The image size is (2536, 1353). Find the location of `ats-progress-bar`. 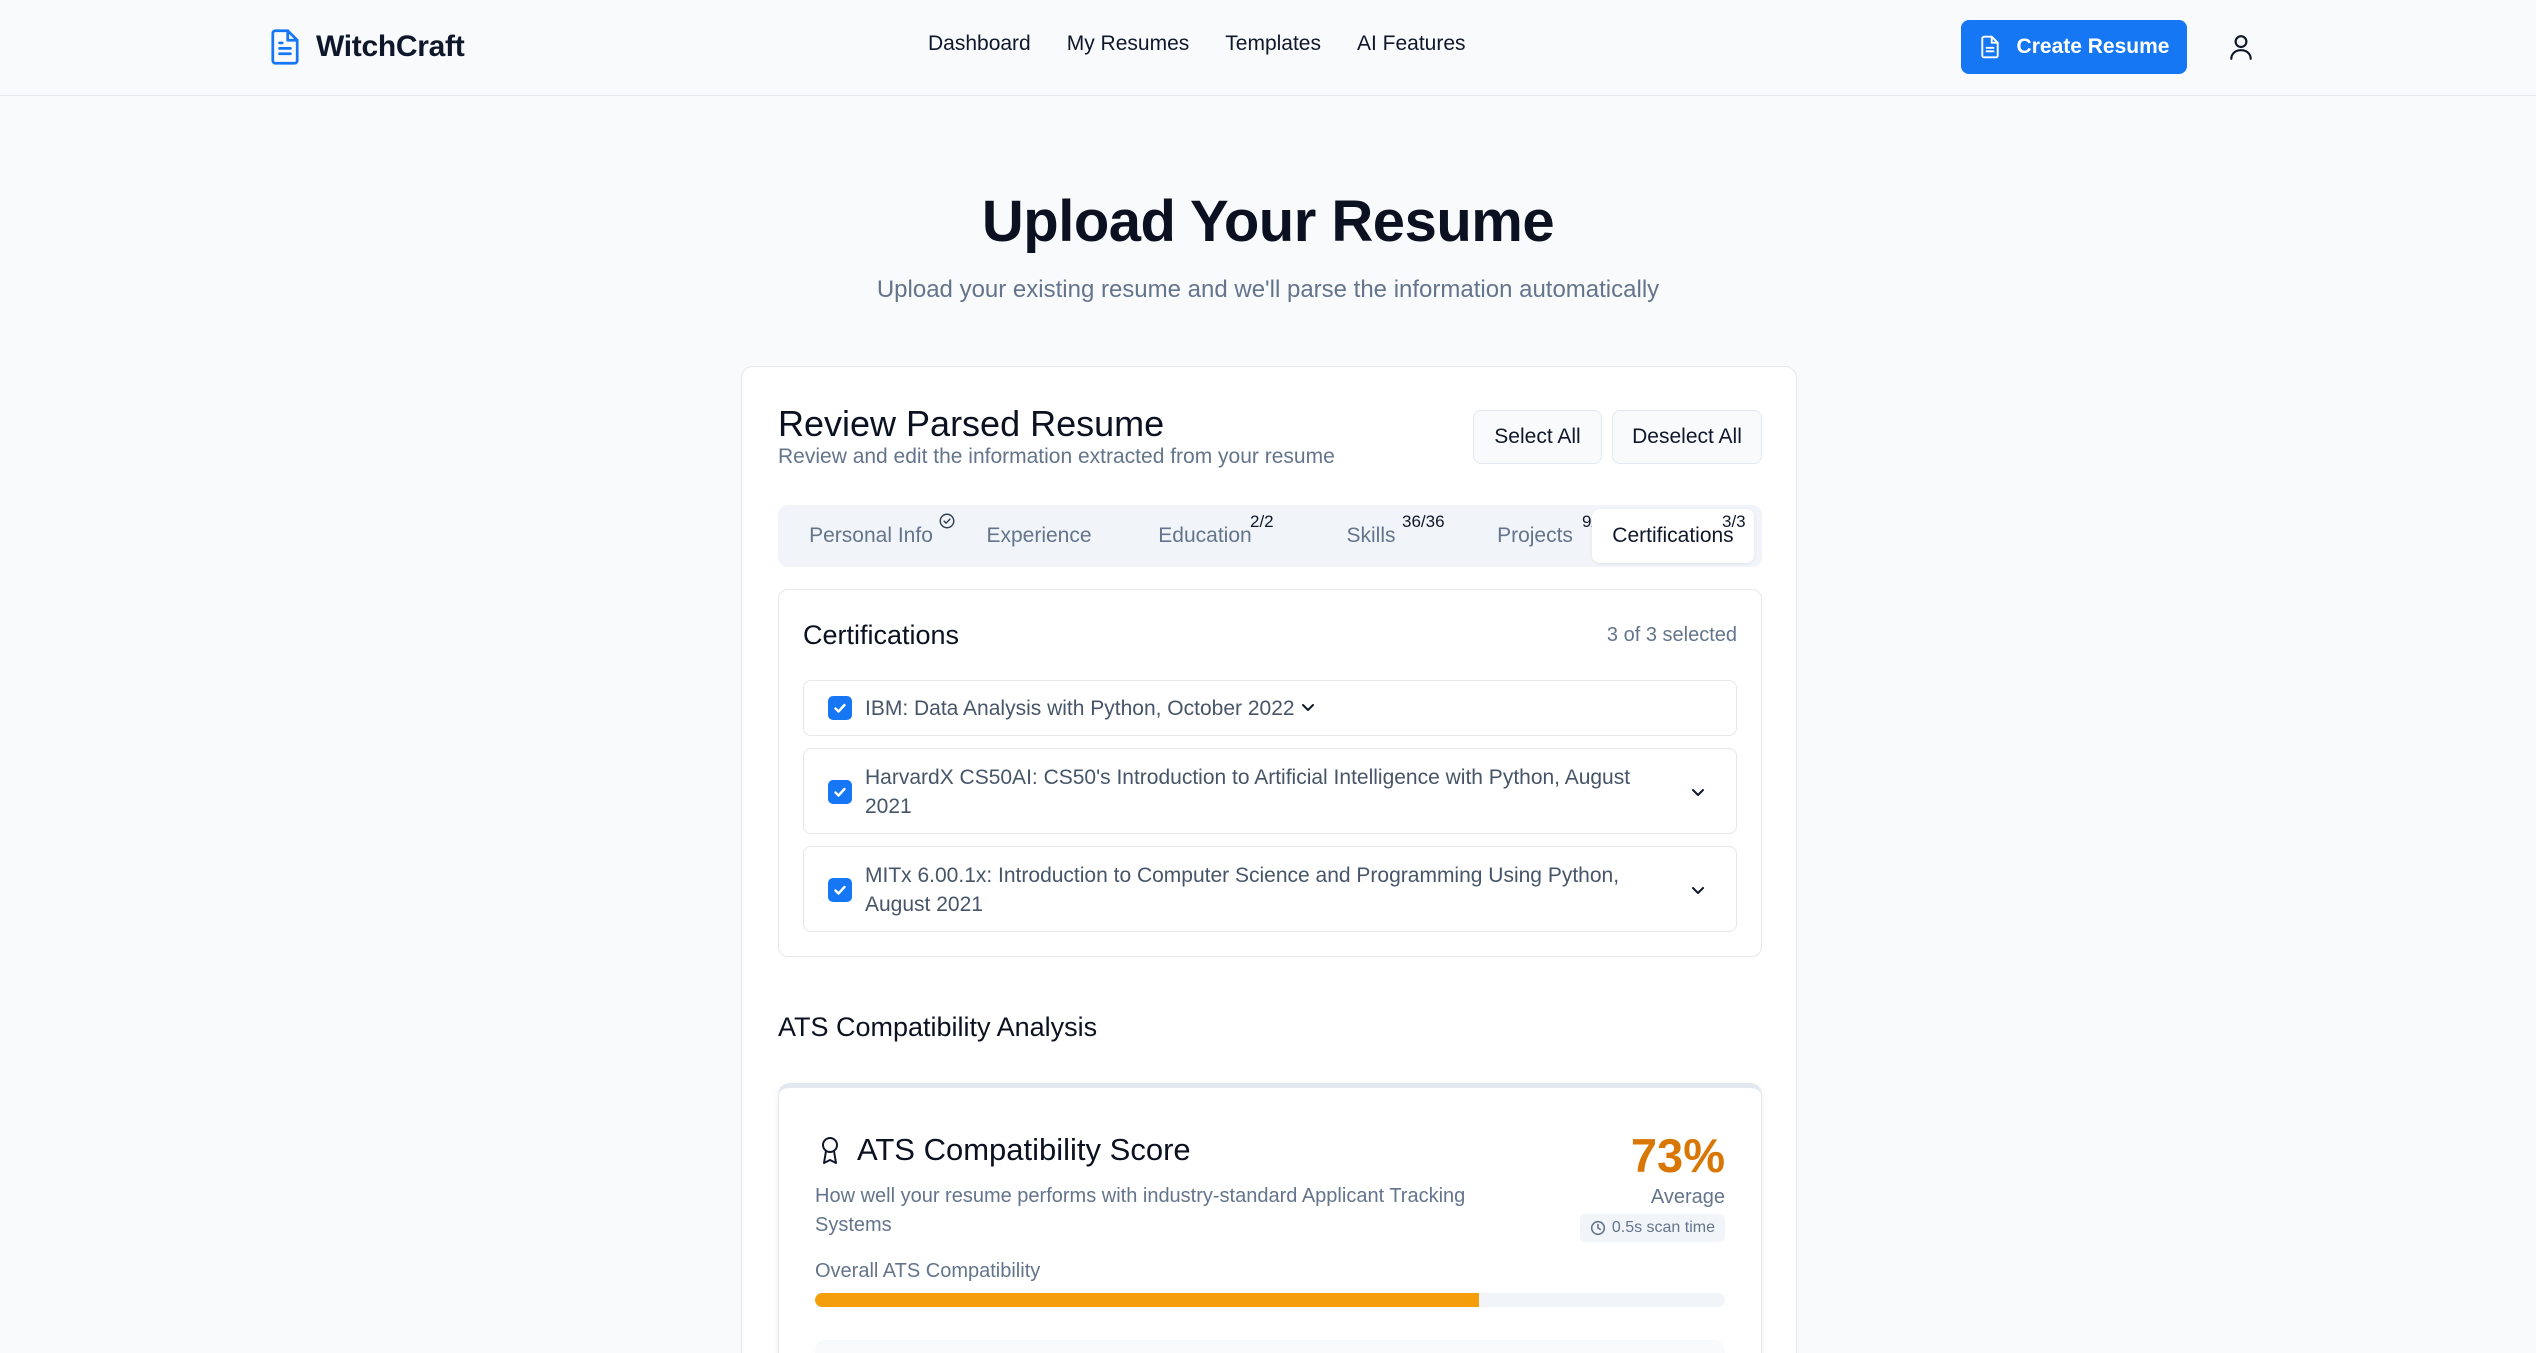

ats-progress-bar is located at coordinates (1270, 1300).